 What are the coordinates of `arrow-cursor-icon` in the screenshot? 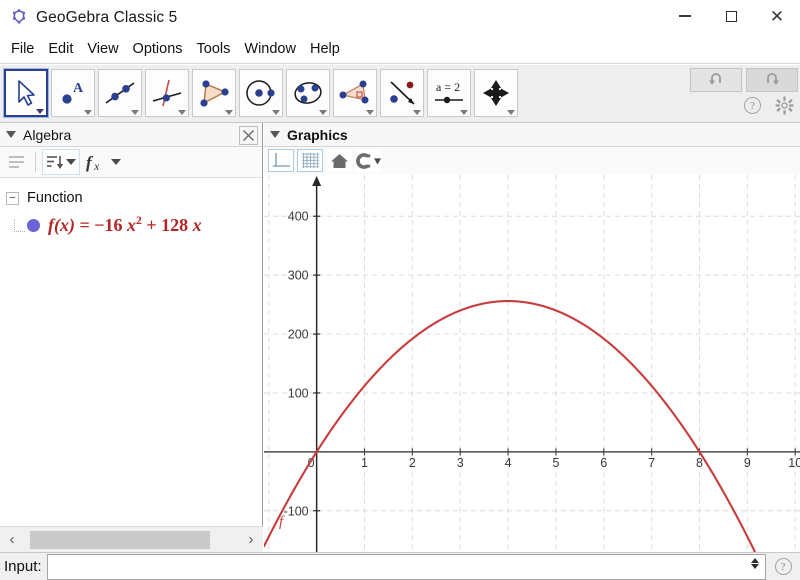 It's located at (26, 93).